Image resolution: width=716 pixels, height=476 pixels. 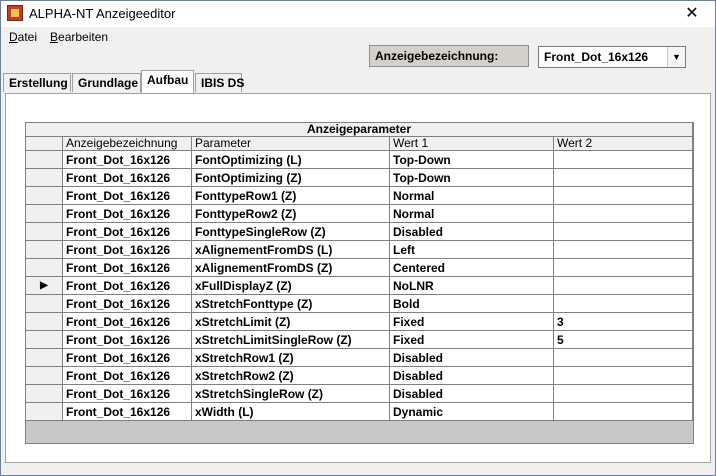 I want to click on table-row: Front_Dot_16x126 xWidth (L) Dynamic, so click(x=359, y=411).